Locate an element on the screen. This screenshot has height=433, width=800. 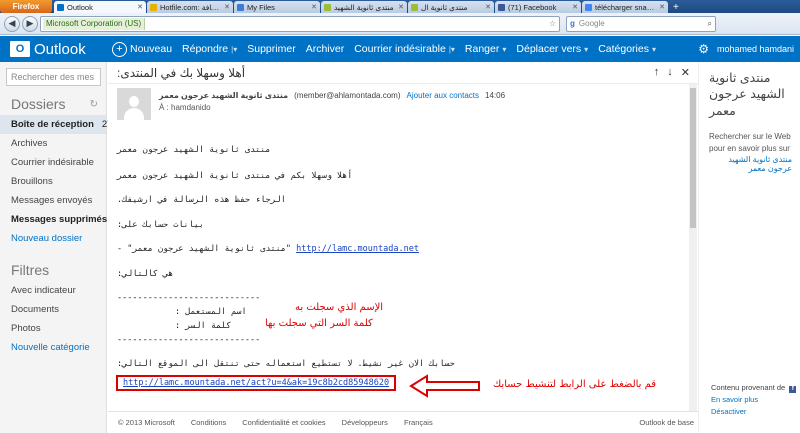
command-label: Ranger is located at coordinates (482, 49).